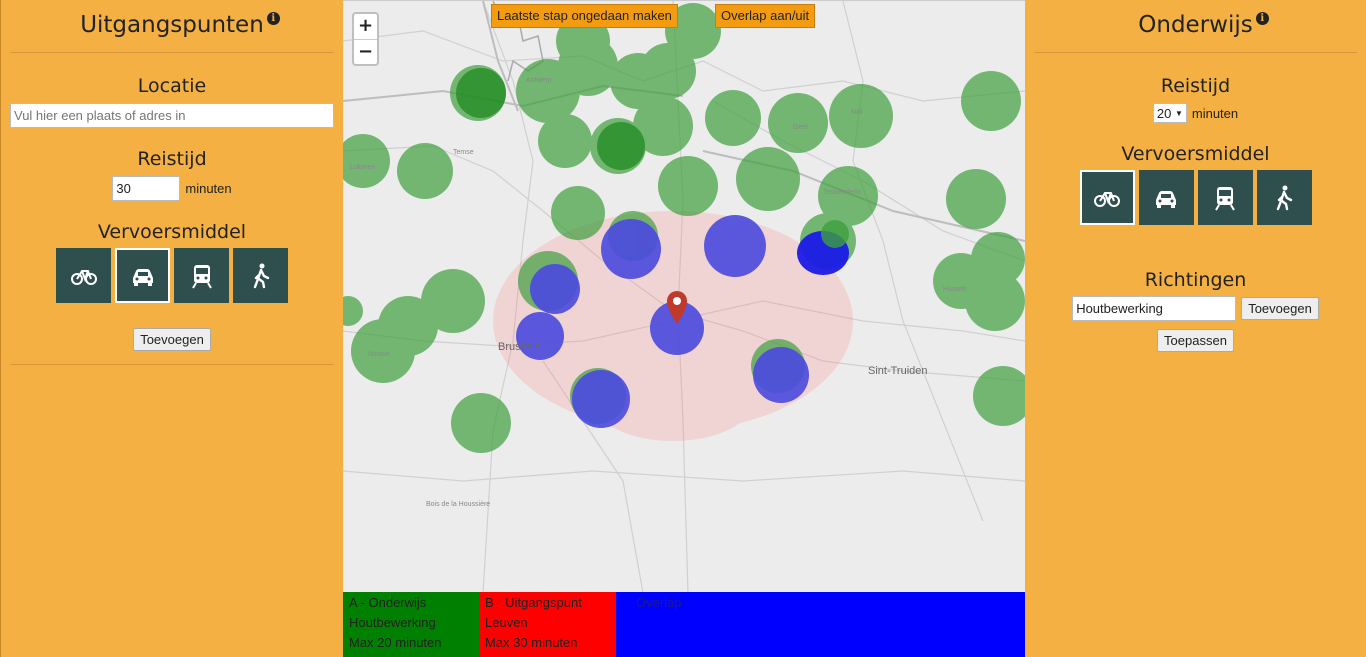 The height and width of the screenshot is (657, 1366). I want to click on location-input, so click(172, 115).